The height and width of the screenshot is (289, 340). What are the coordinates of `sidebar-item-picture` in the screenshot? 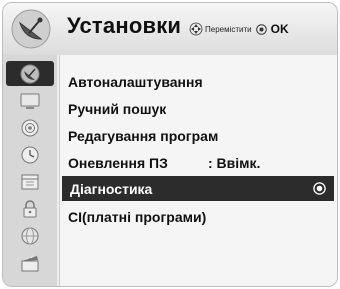 It's located at (30, 100).